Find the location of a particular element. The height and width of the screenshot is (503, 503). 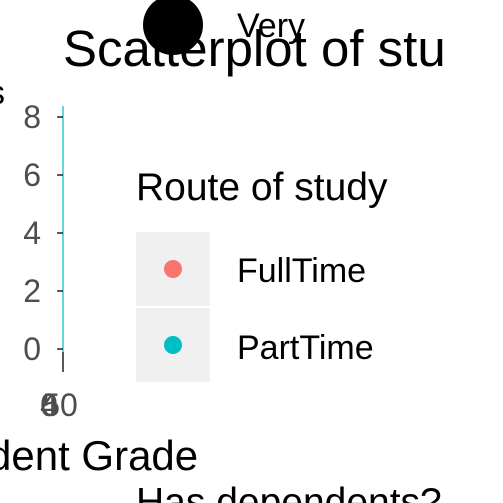

x-tick-label: 50 is located at coordinates (60, 405).